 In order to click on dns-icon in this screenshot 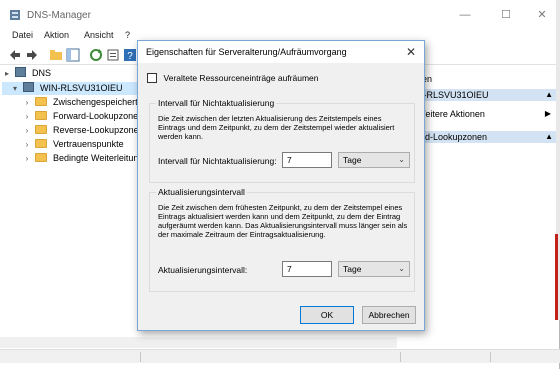, I will do `click(20, 72)`.